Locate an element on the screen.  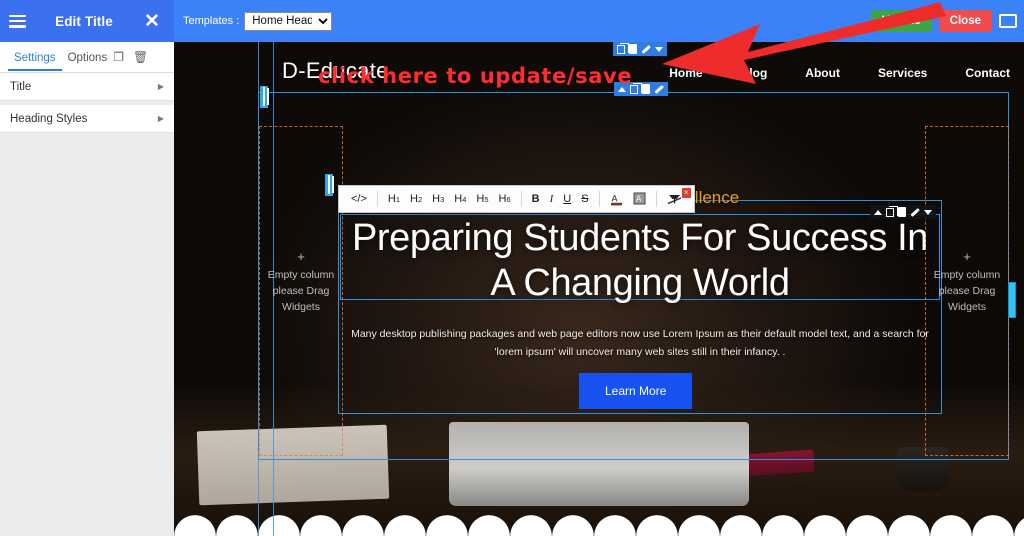
heading-1-button: H1 is located at coordinates (394, 199).